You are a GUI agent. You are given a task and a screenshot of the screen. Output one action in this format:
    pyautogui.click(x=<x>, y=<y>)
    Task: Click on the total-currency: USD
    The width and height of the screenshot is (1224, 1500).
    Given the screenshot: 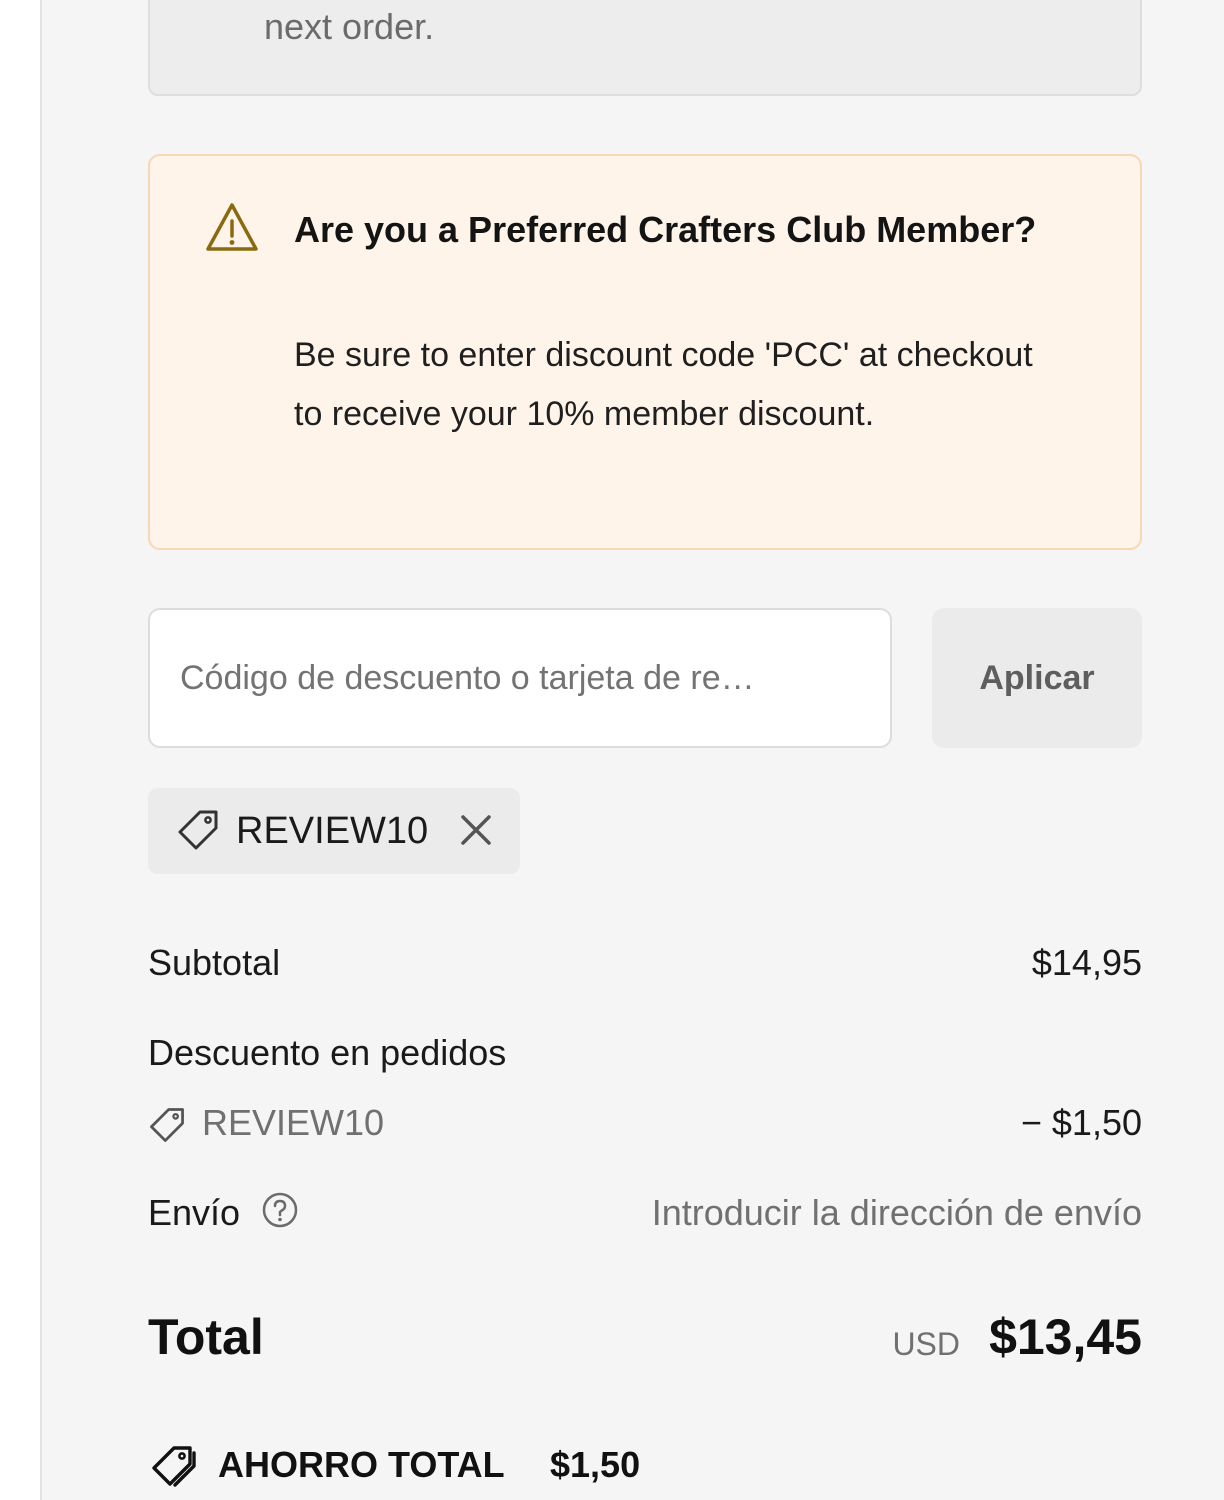 What is the action you would take?
    pyautogui.click(x=926, y=1344)
    